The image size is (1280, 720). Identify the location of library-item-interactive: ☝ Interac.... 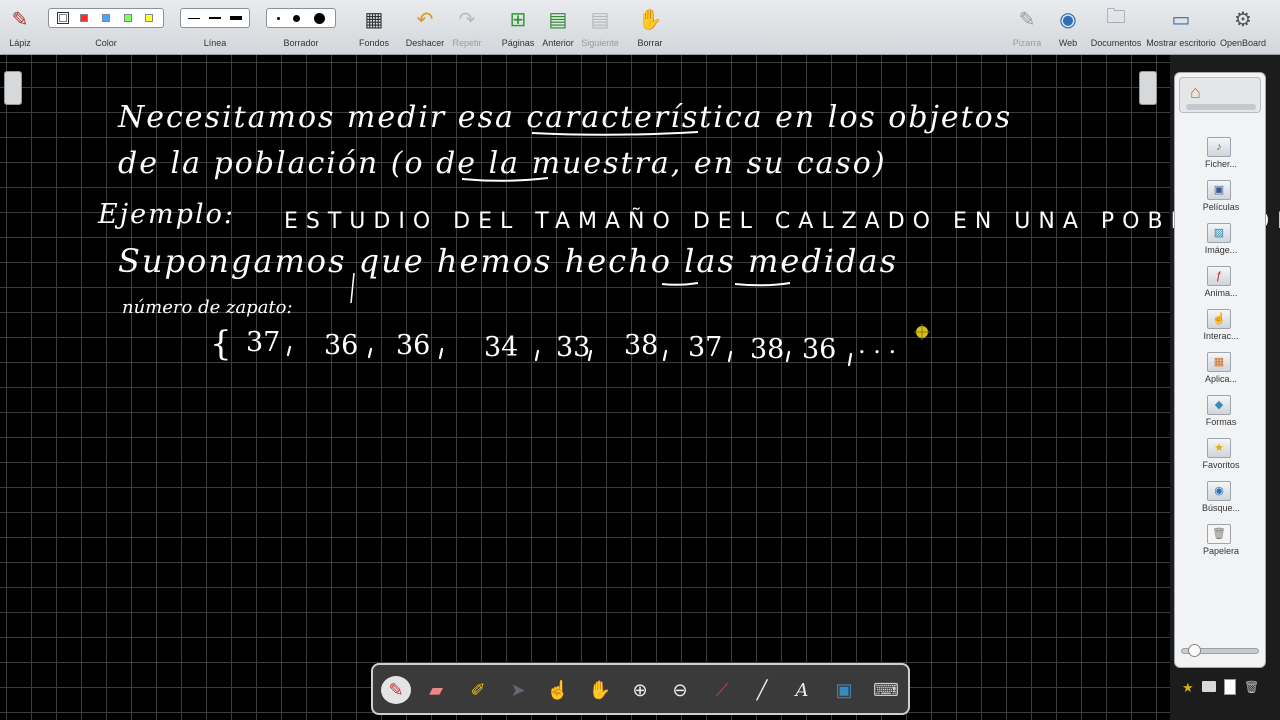
(1221, 330).